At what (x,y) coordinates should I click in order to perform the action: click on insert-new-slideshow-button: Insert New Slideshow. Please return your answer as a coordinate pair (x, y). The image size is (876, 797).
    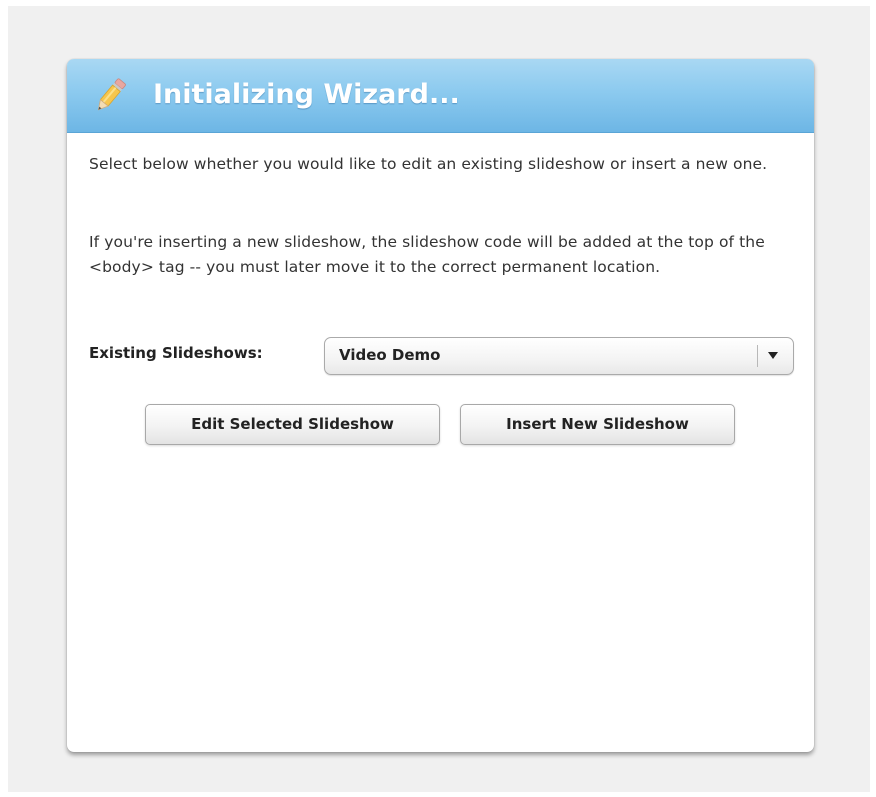
    Looking at the image, I should click on (597, 424).